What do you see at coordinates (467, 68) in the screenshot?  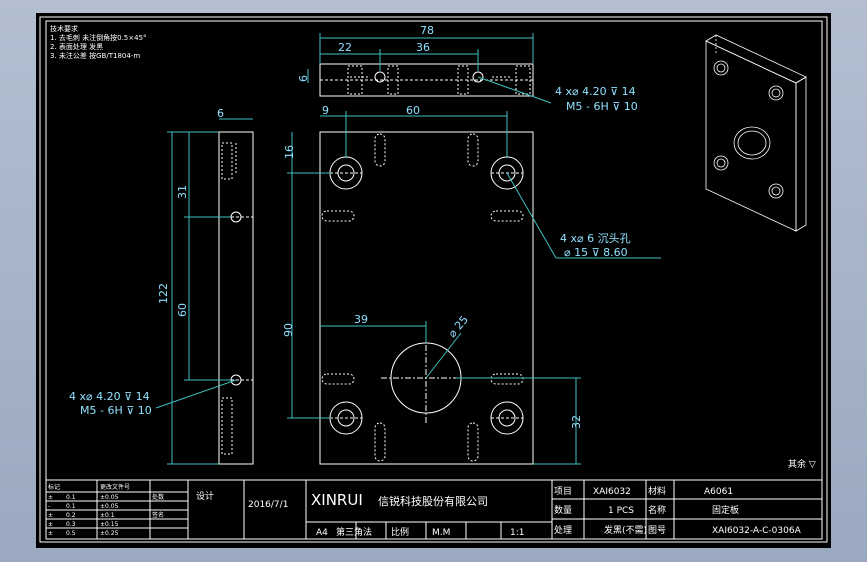 I see `top-view: 78 22 36 6 4 x⌀ 4.20 ⊽ 14 M5 - 6H ⊽ 10` at bounding box center [467, 68].